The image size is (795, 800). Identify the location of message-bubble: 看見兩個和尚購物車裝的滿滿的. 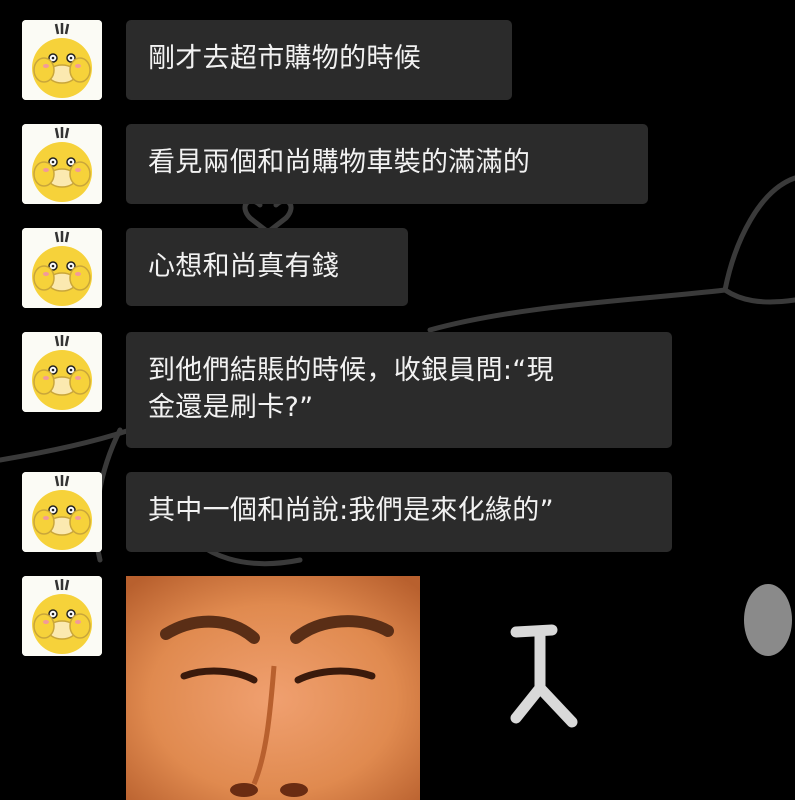
(387, 164).